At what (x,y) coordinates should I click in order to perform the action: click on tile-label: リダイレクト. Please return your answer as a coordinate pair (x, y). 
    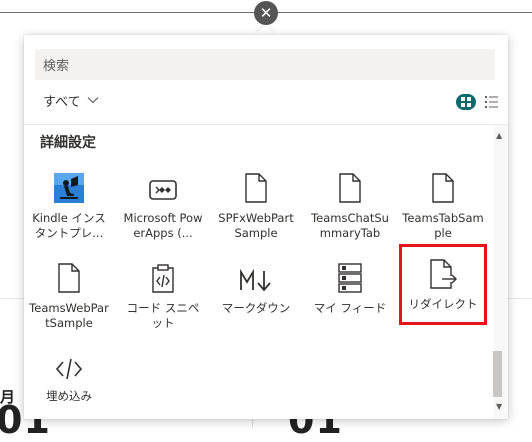
    Looking at the image, I should click on (443, 304).